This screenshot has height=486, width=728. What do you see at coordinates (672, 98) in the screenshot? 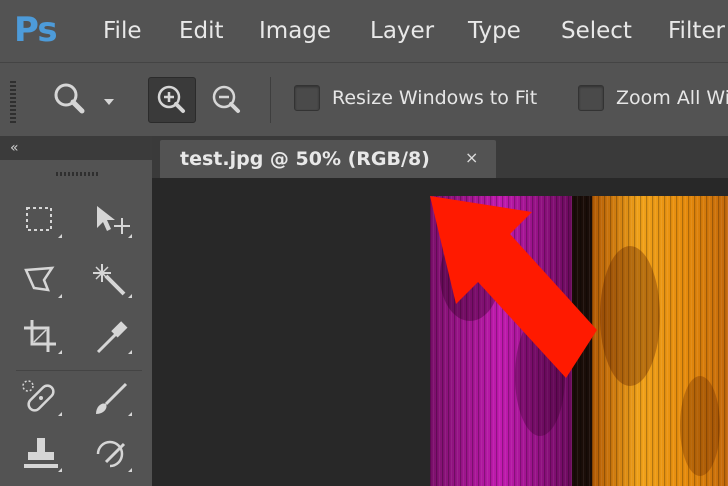
I see `zoom-all-windows-label: Zoom All Wi` at bounding box center [672, 98].